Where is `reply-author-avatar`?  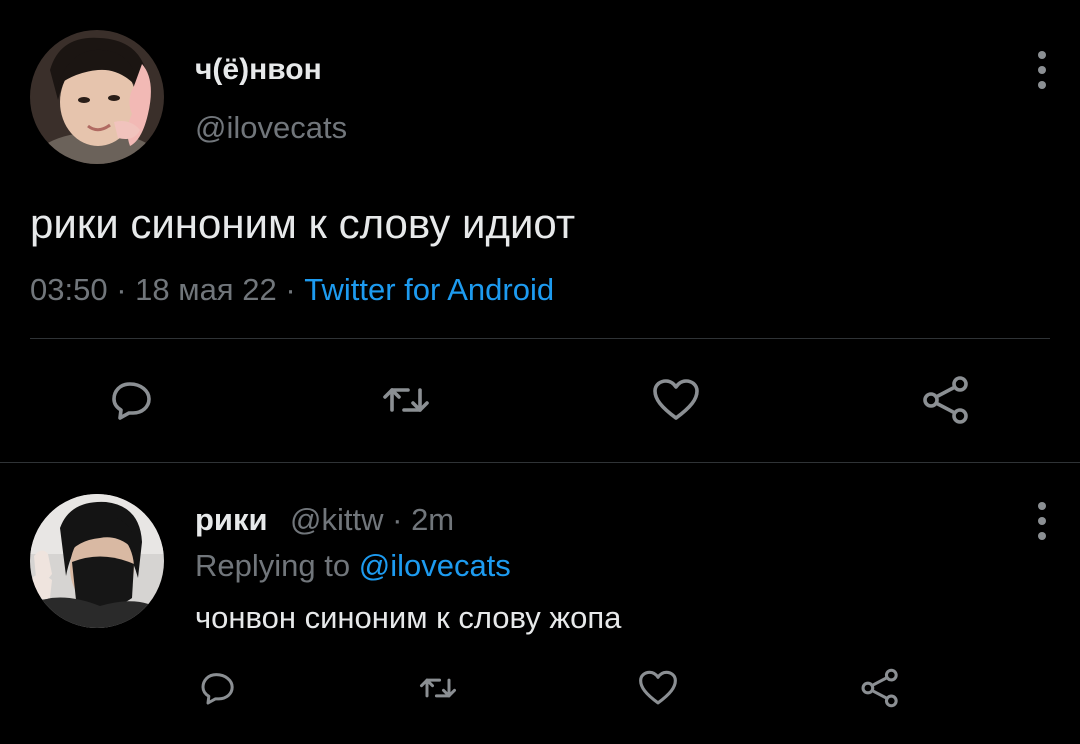 reply-author-avatar is located at coordinates (97, 561).